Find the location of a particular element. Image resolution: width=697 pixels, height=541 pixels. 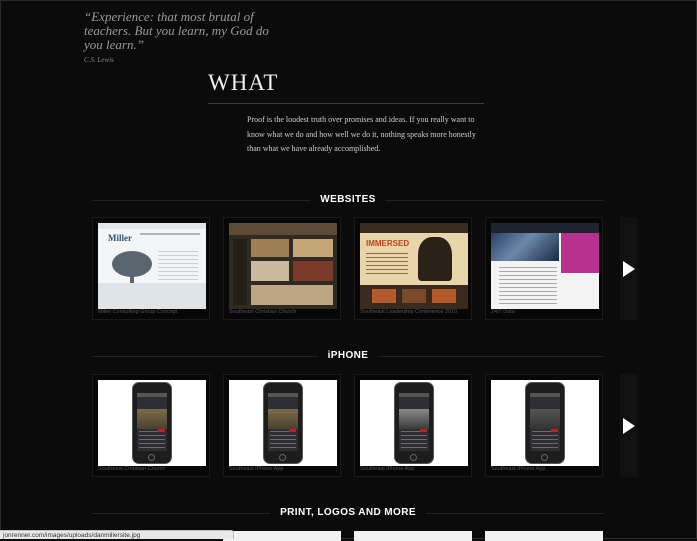

section-label: PRINT, LOGOS AND MORE is located at coordinates (348, 513).